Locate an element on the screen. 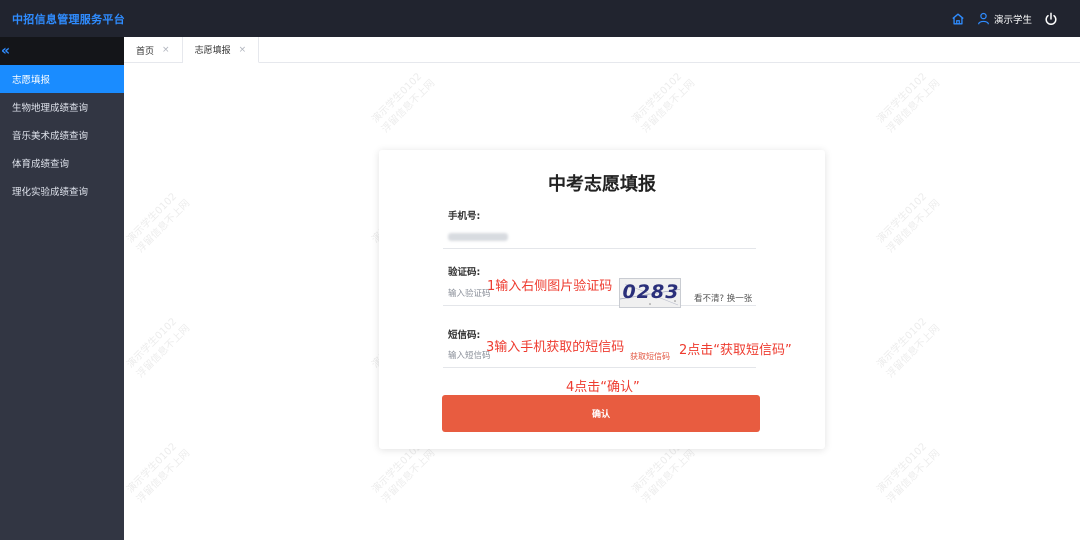  sidebar-item-bio-geo-scores: 生物地理成绩查询 is located at coordinates (62, 107).